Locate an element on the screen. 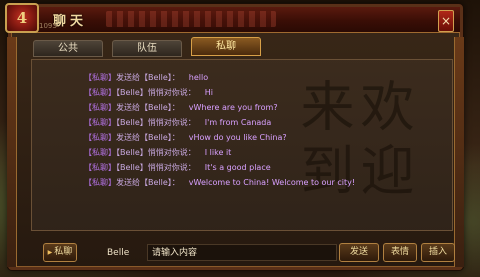 This screenshot has height=277, width=480. list-item: 【私聊】发送给【Belle】： hello is located at coordinates (146, 77).